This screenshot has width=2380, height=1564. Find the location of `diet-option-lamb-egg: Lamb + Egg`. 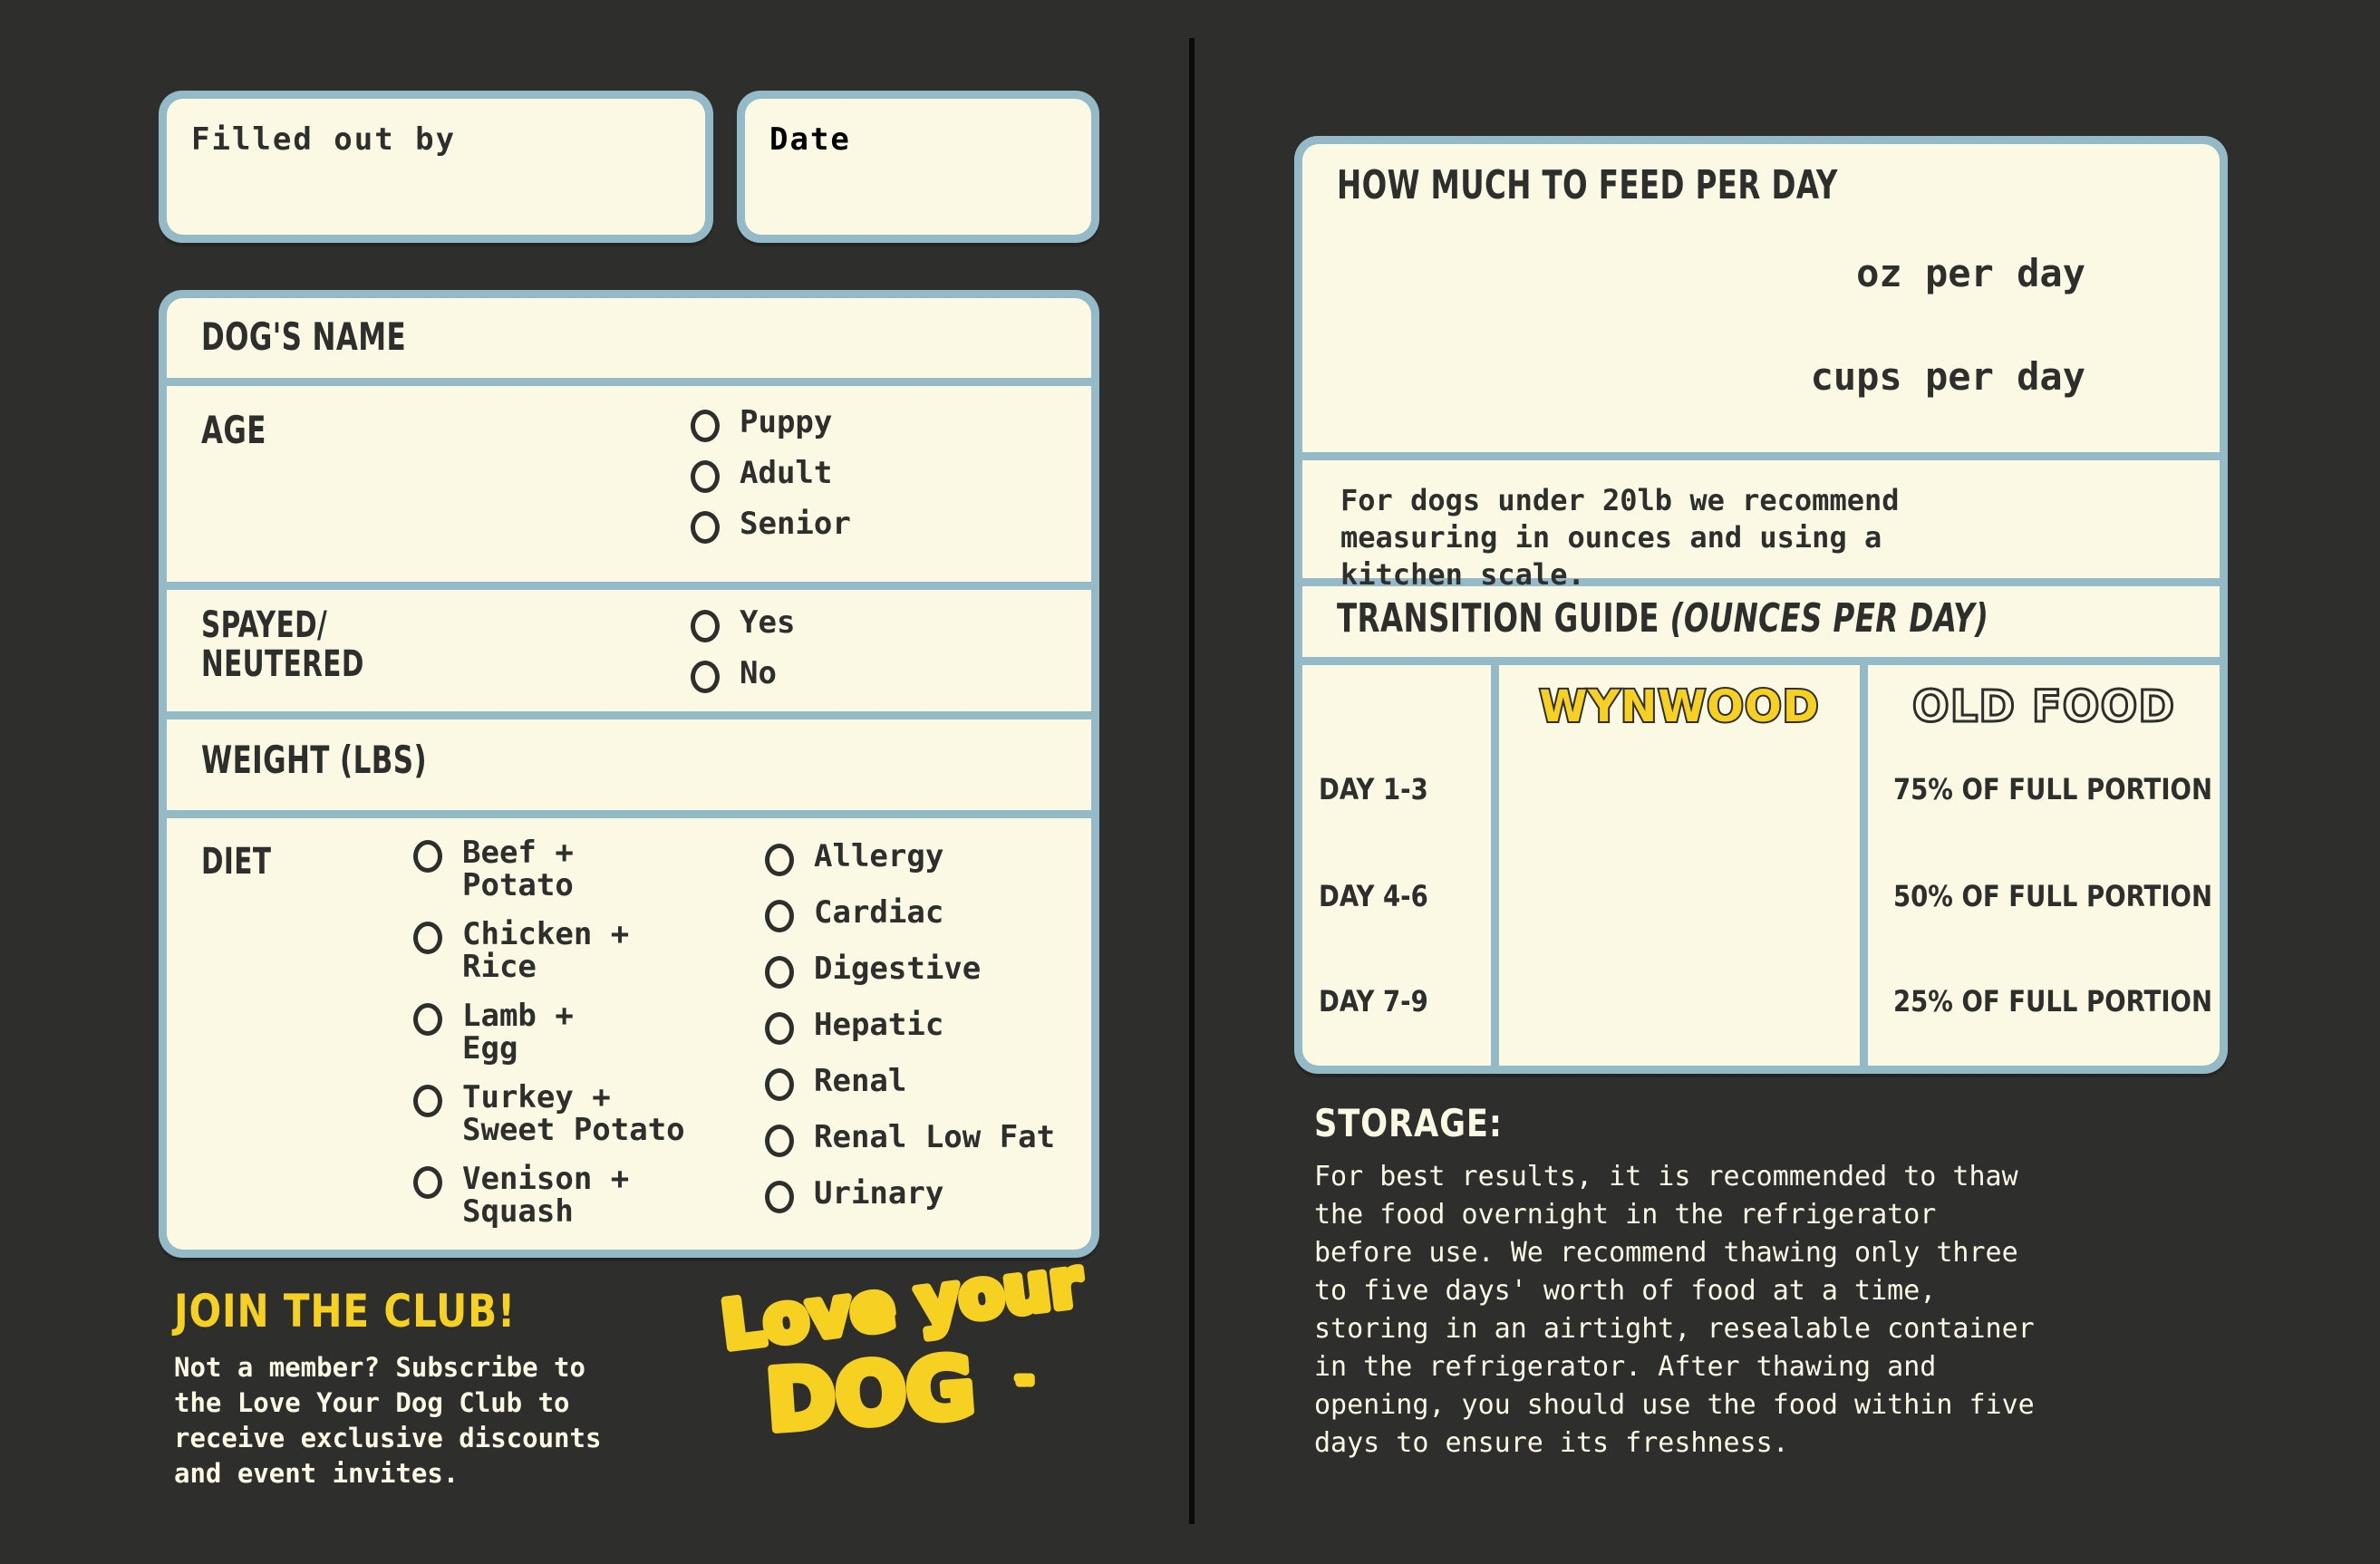

diet-option-lamb-egg: Lamb + Egg is located at coordinates (549, 1032).